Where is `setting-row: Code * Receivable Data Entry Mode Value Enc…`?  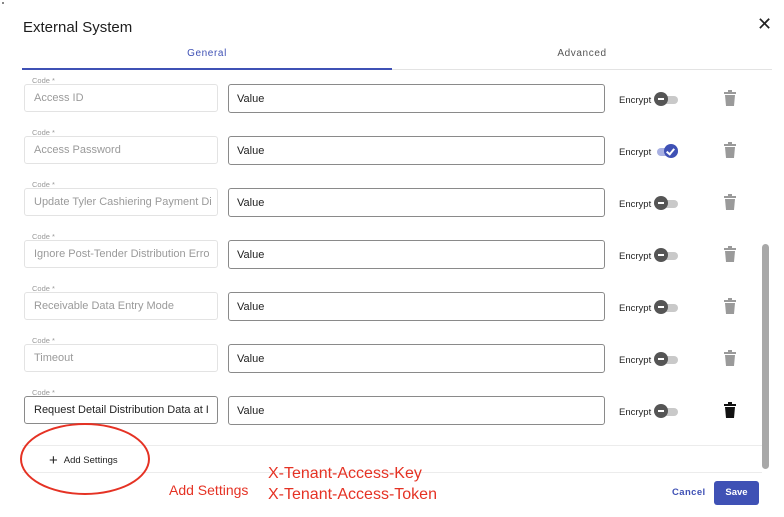
setting-row: Code * Receivable Data Entry Mode Value Enc… is located at coordinates (380, 310).